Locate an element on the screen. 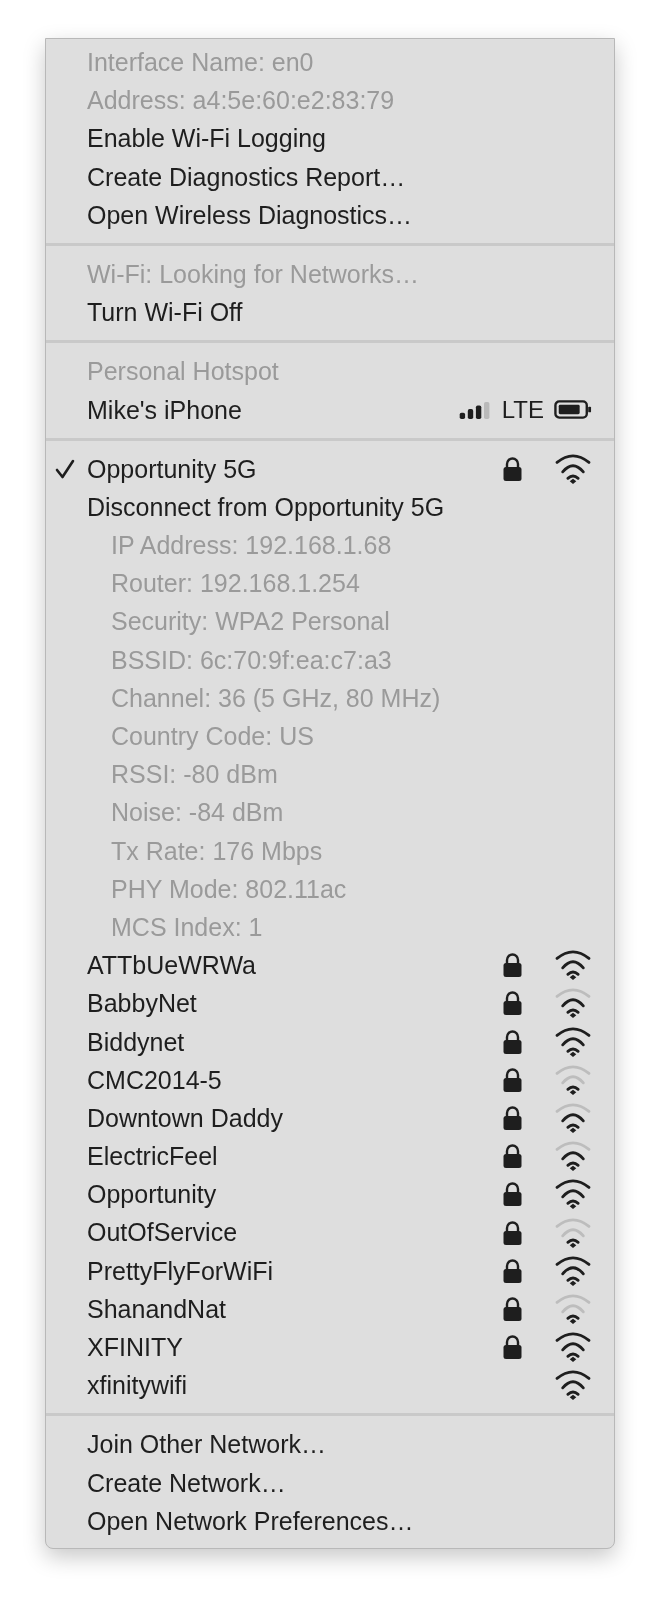 The width and height of the screenshot is (662, 1610). network-item: xfinitywifi is located at coordinates (330, 1385).